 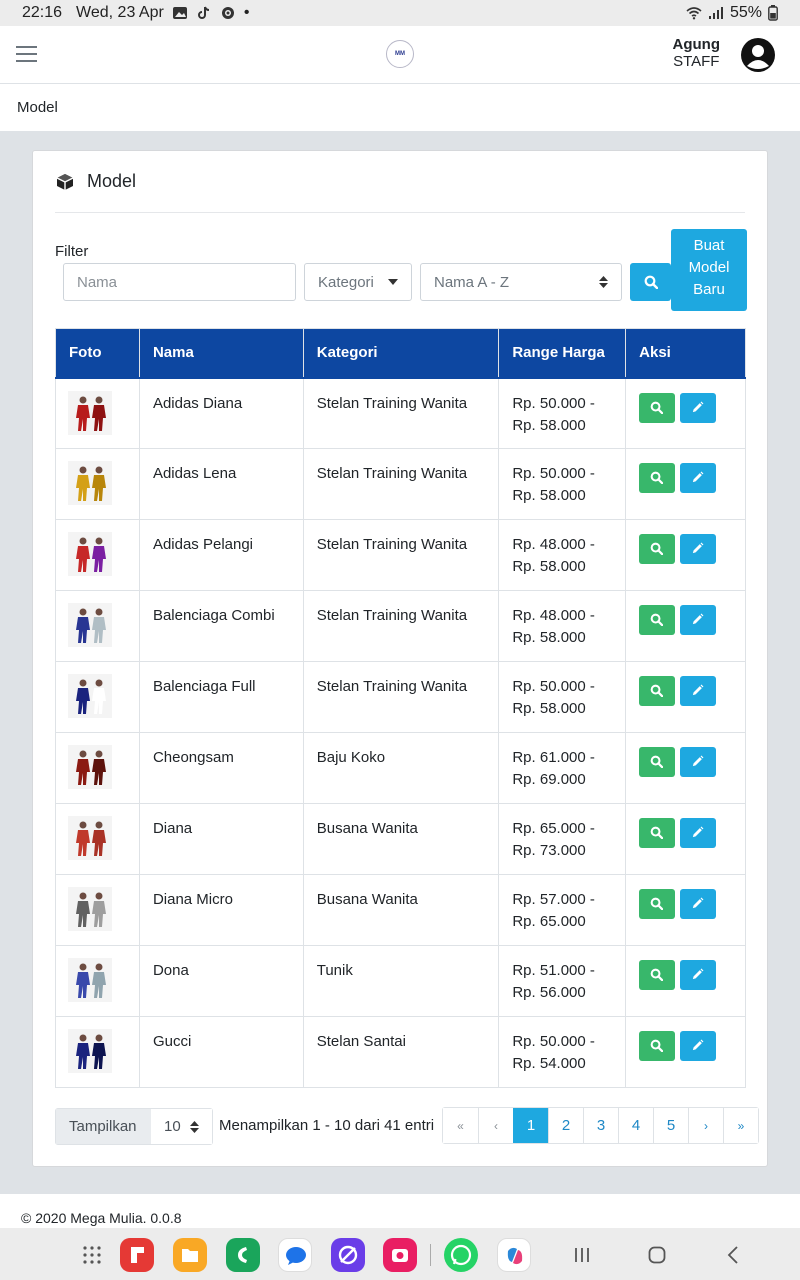 What do you see at coordinates (696, 61) in the screenshot?
I see `user-role: STAFF` at bounding box center [696, 61].